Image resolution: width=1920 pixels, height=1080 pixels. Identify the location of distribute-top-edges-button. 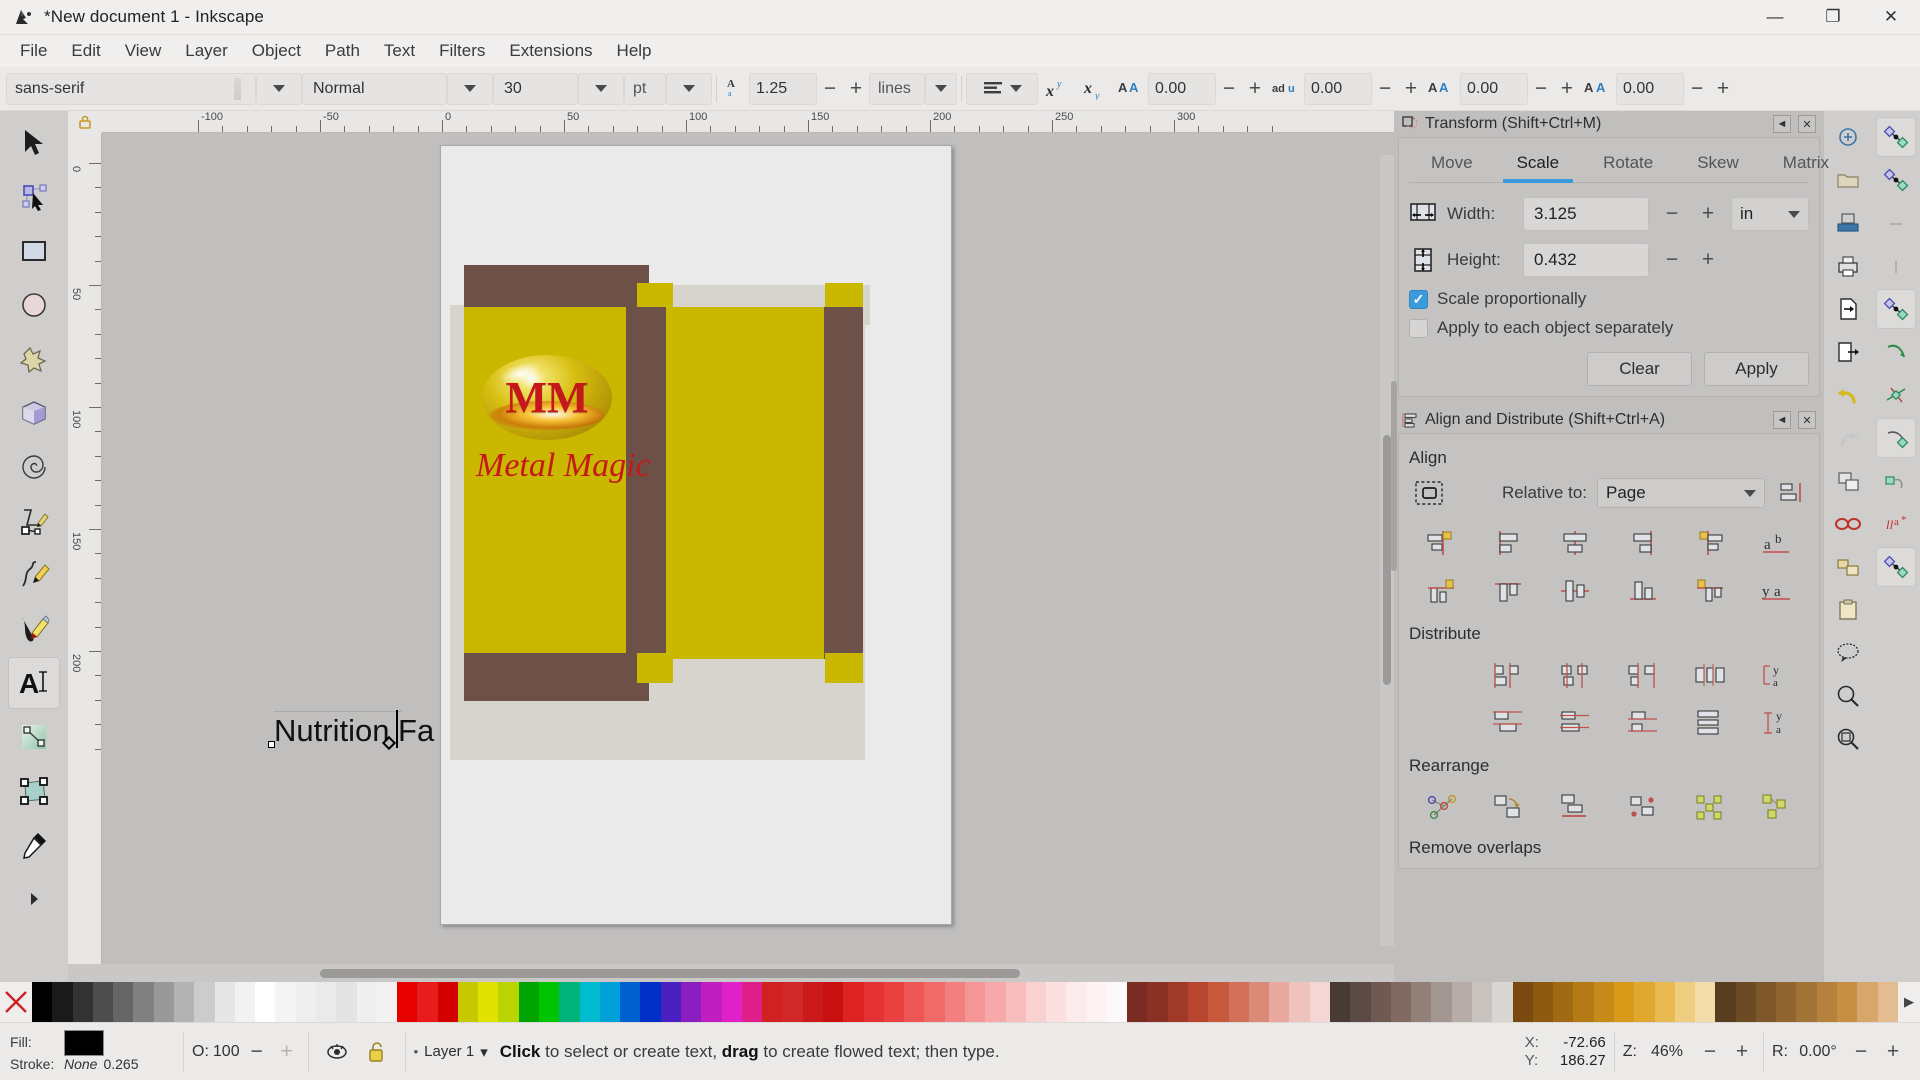
(1507, 723).